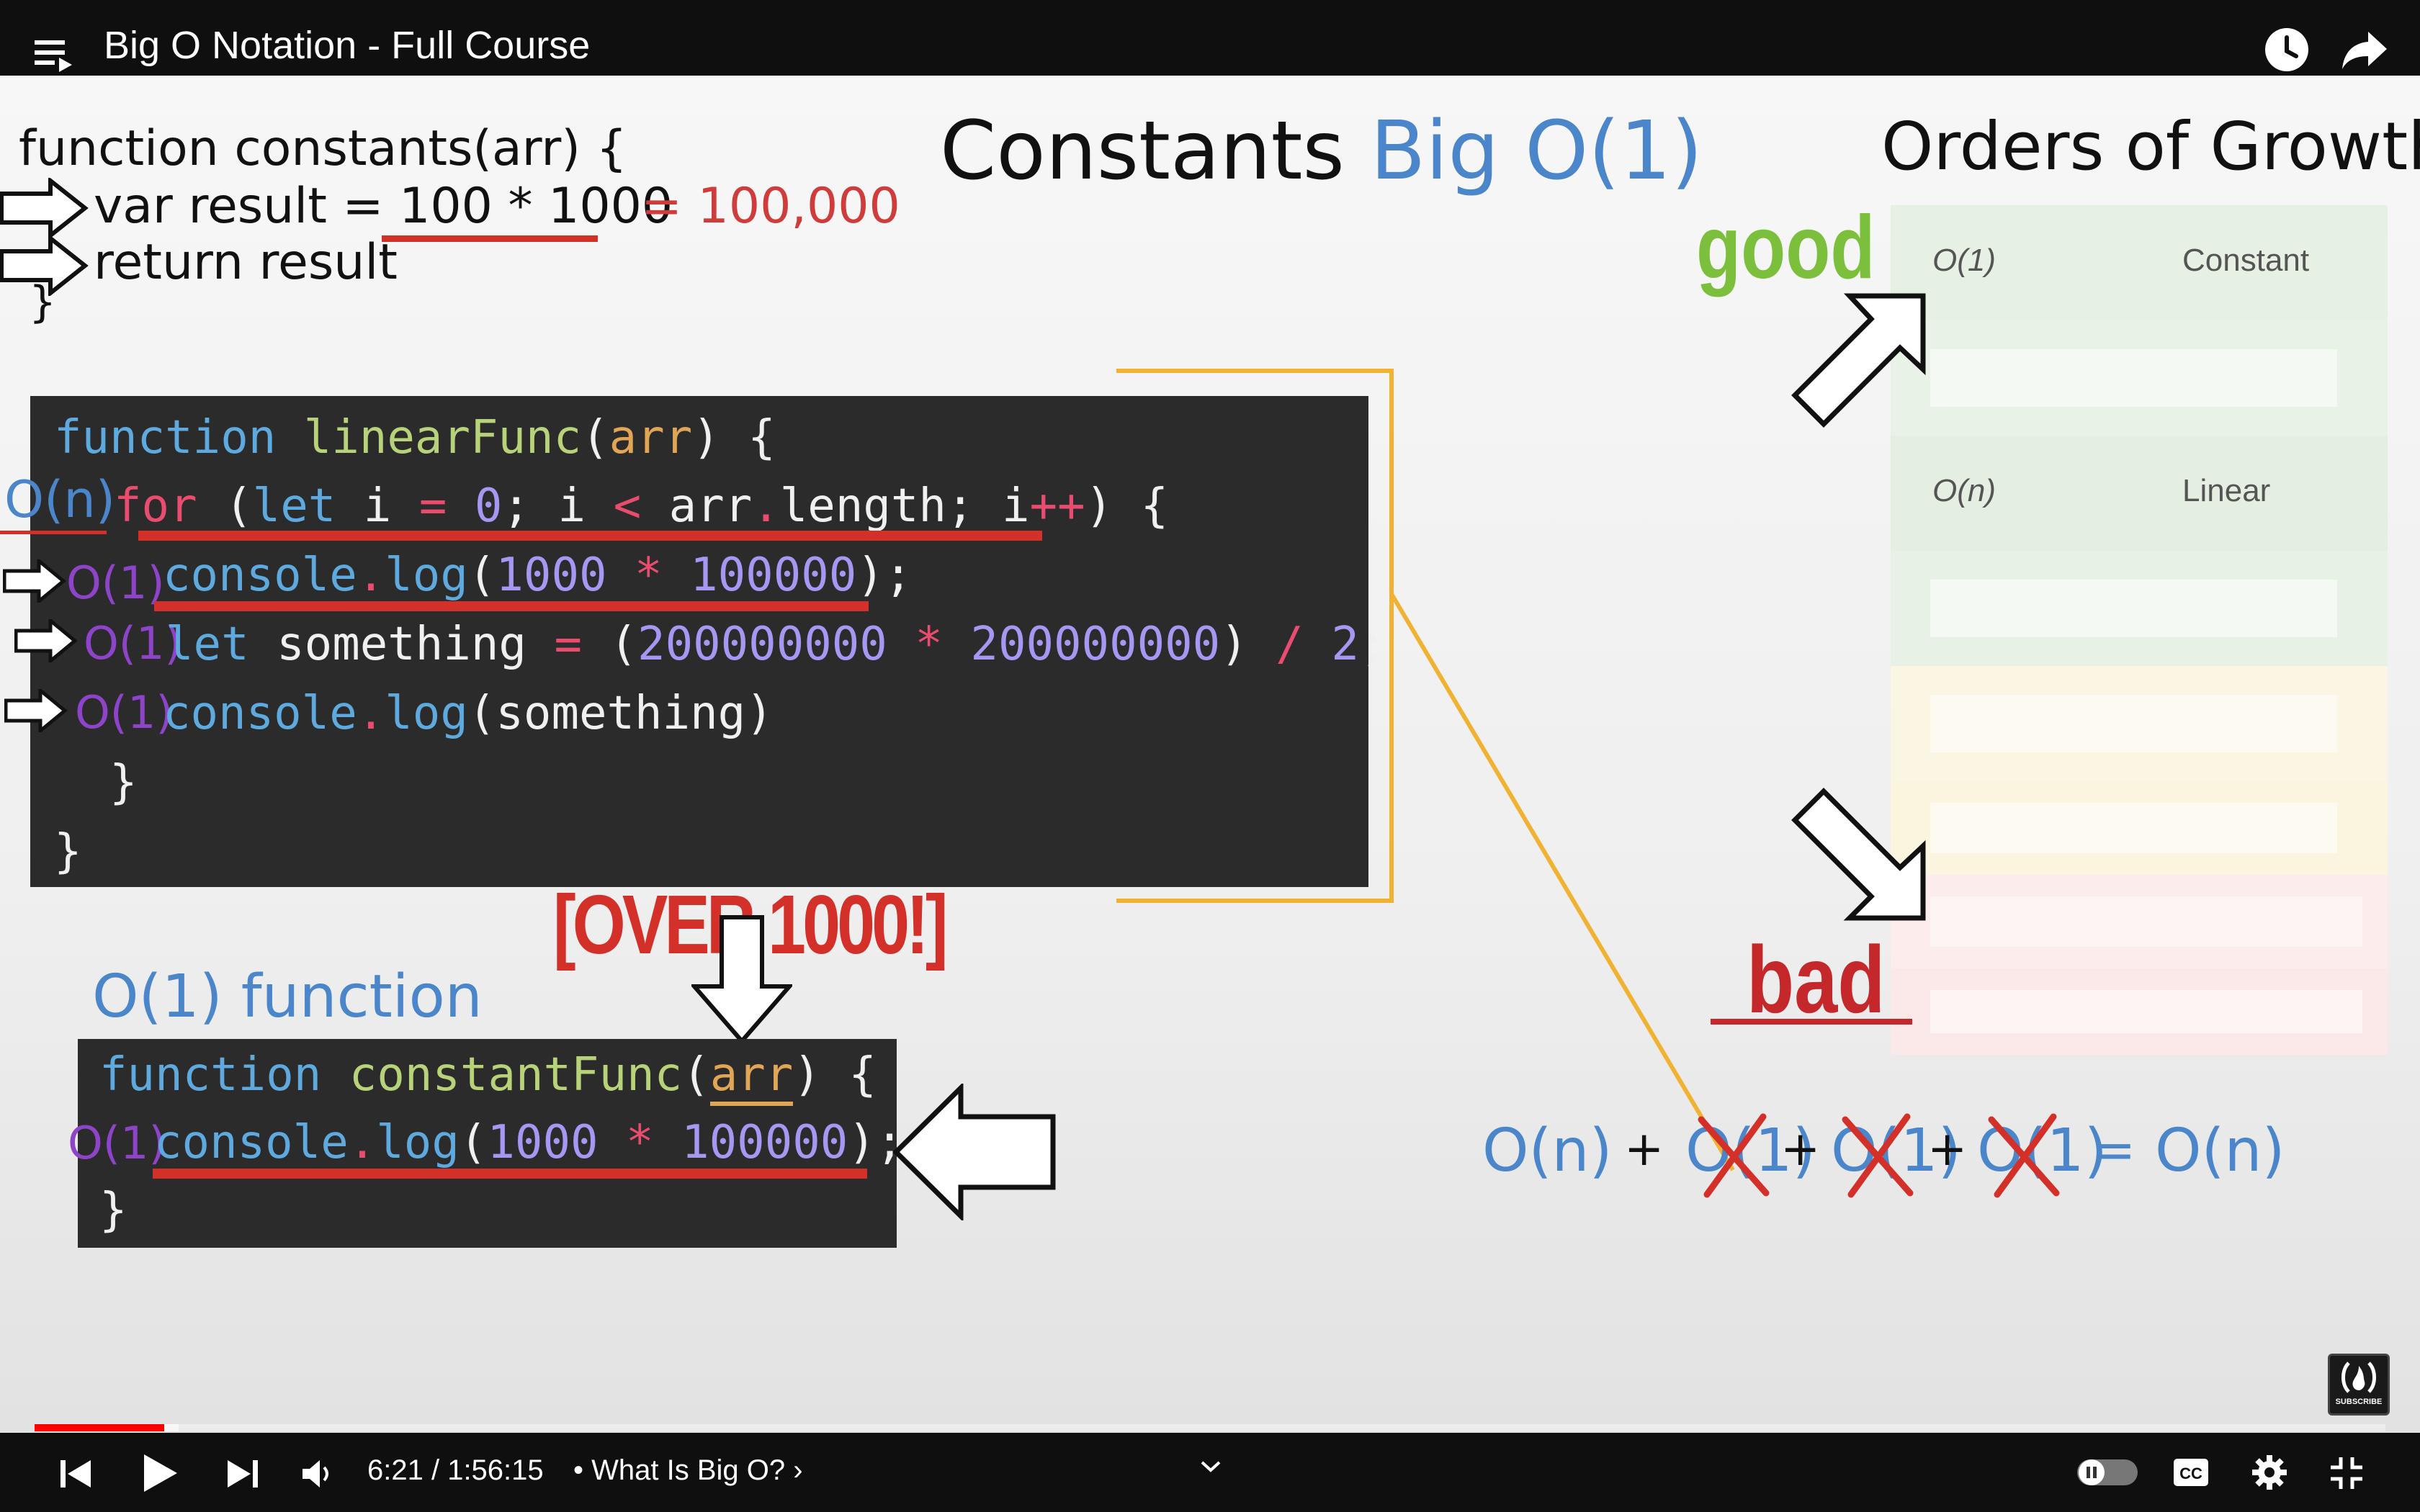  What do you see at coordinates (113, 1210) in the screenshot?
I see `constant-close-brace: }` at bounding box center [113, 1210].